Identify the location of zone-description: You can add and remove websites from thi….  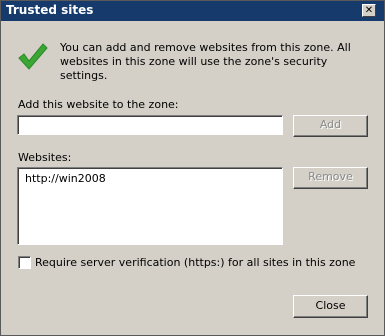
(205, 61).